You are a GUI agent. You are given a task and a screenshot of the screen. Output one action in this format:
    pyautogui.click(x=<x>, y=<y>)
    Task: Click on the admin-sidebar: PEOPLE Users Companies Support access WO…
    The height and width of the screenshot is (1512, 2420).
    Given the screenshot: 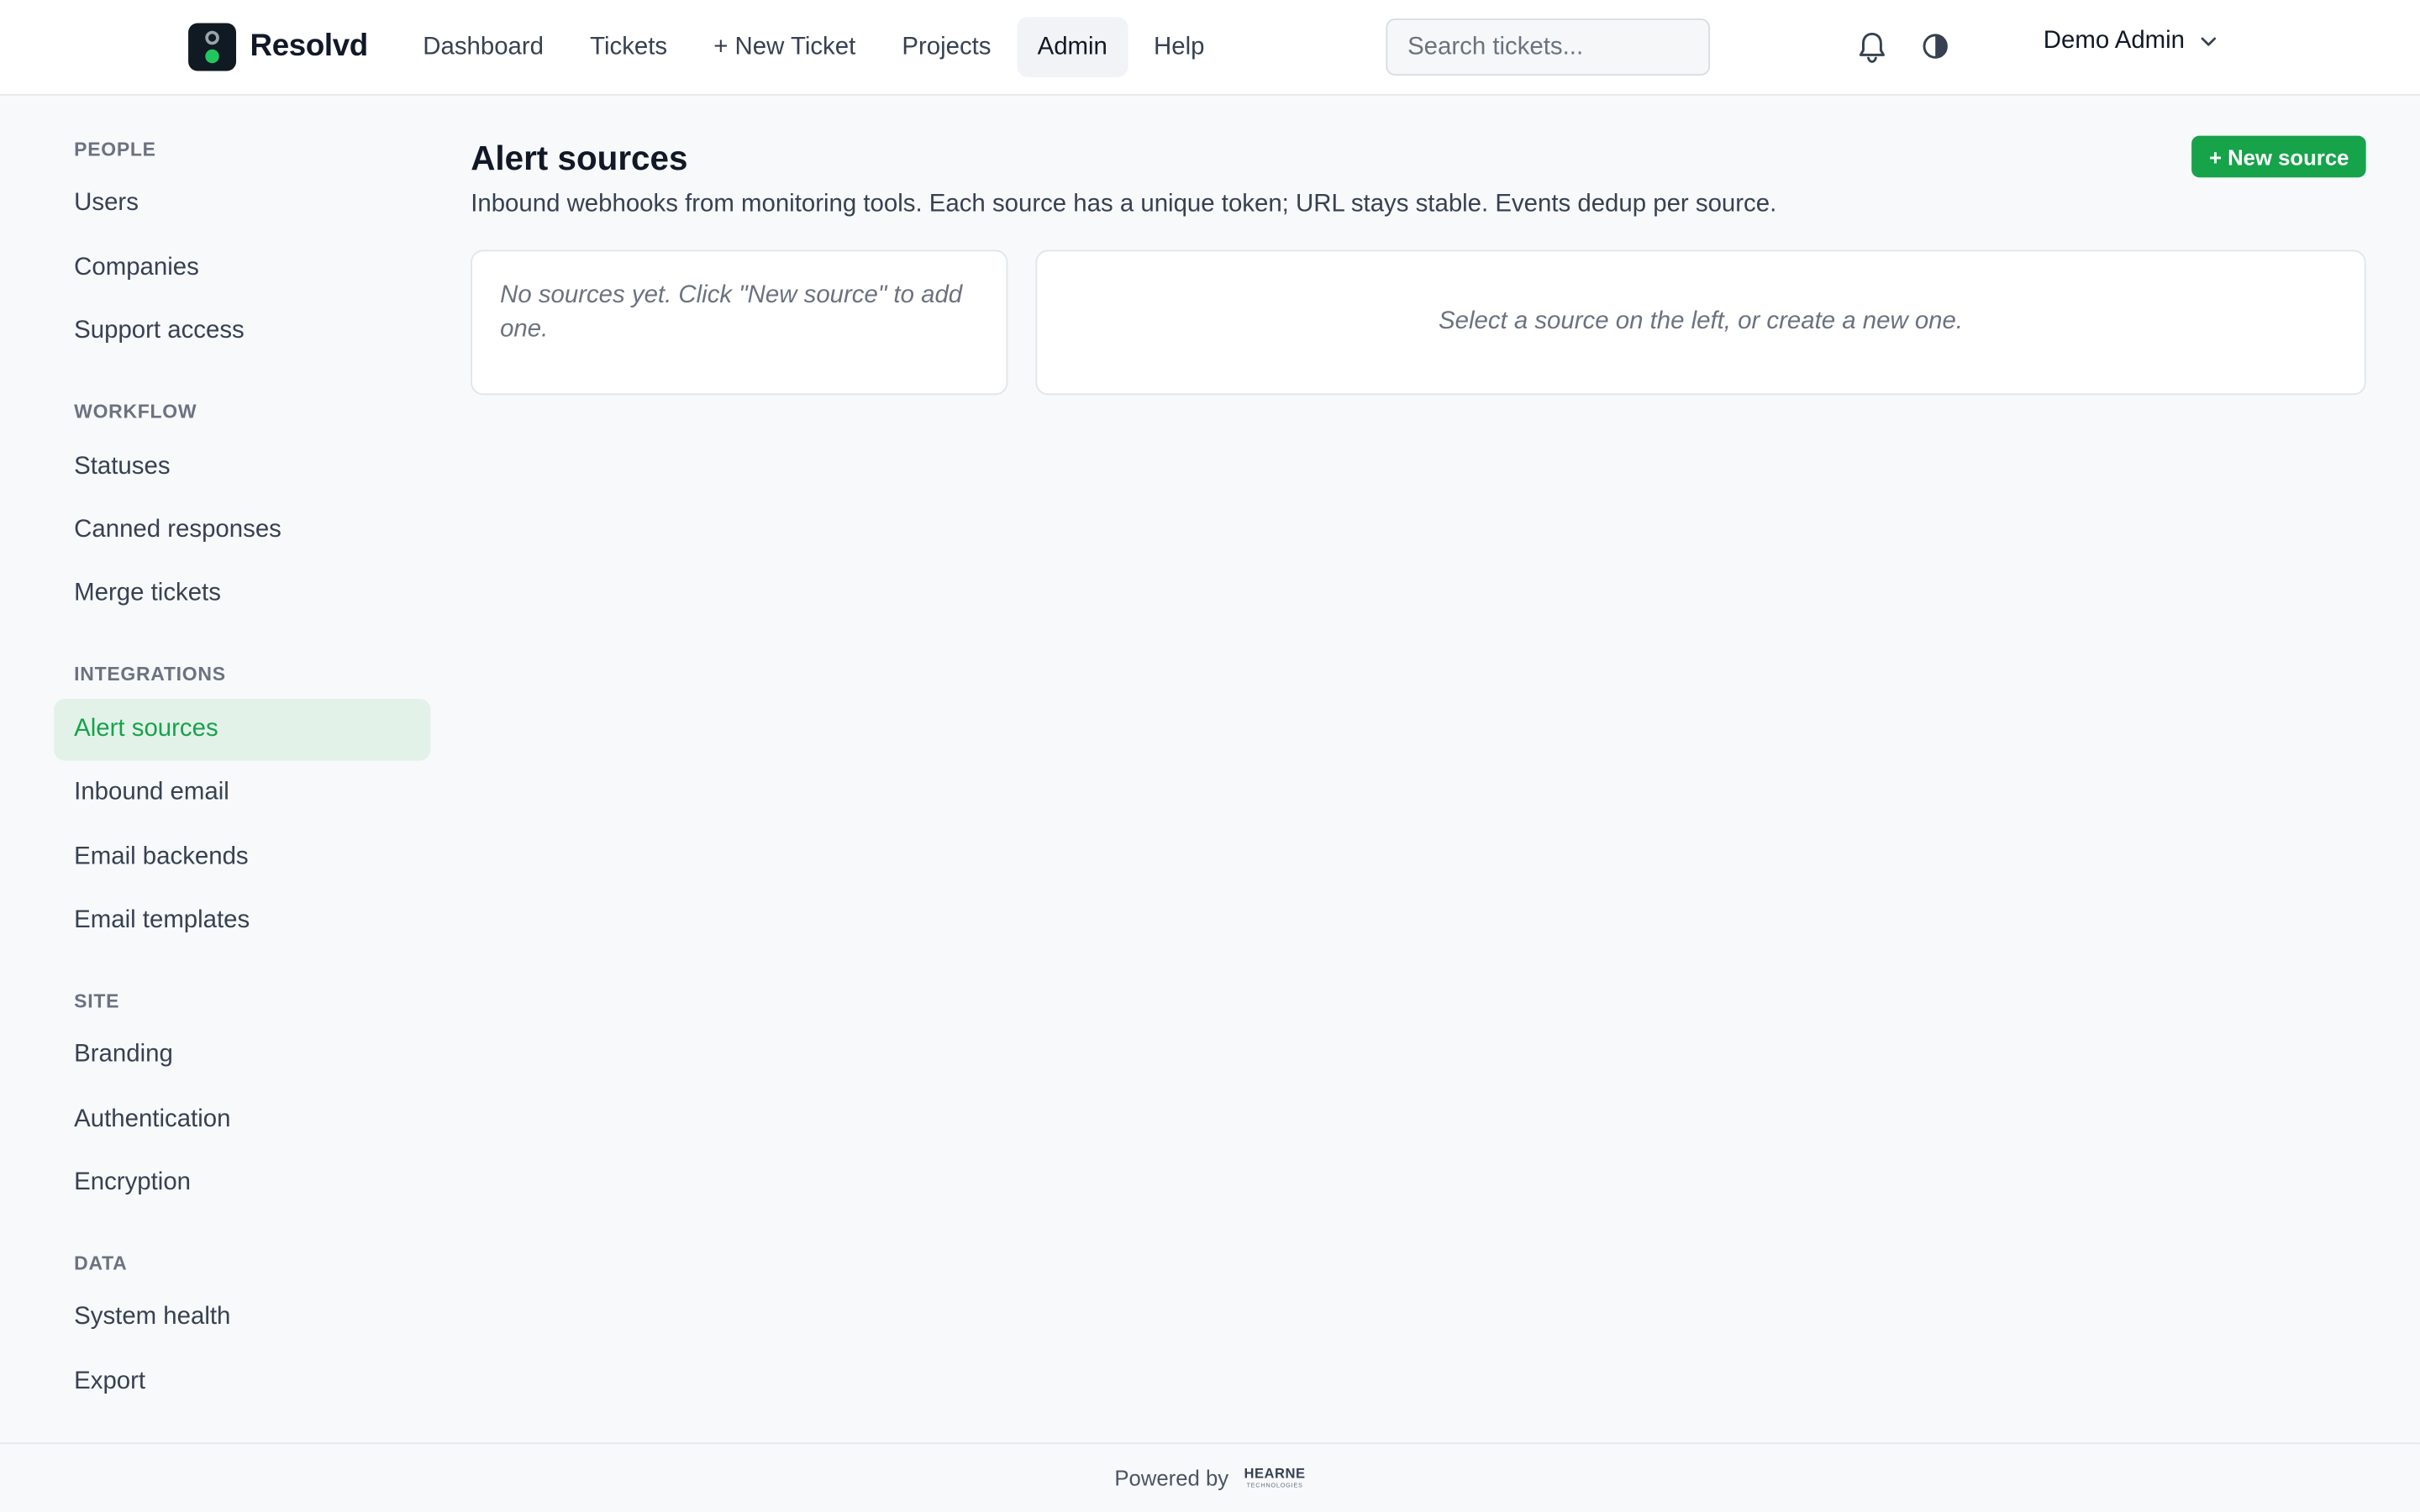 What is the action you would take?
    pyautogui.click(x=242, y=754)
    